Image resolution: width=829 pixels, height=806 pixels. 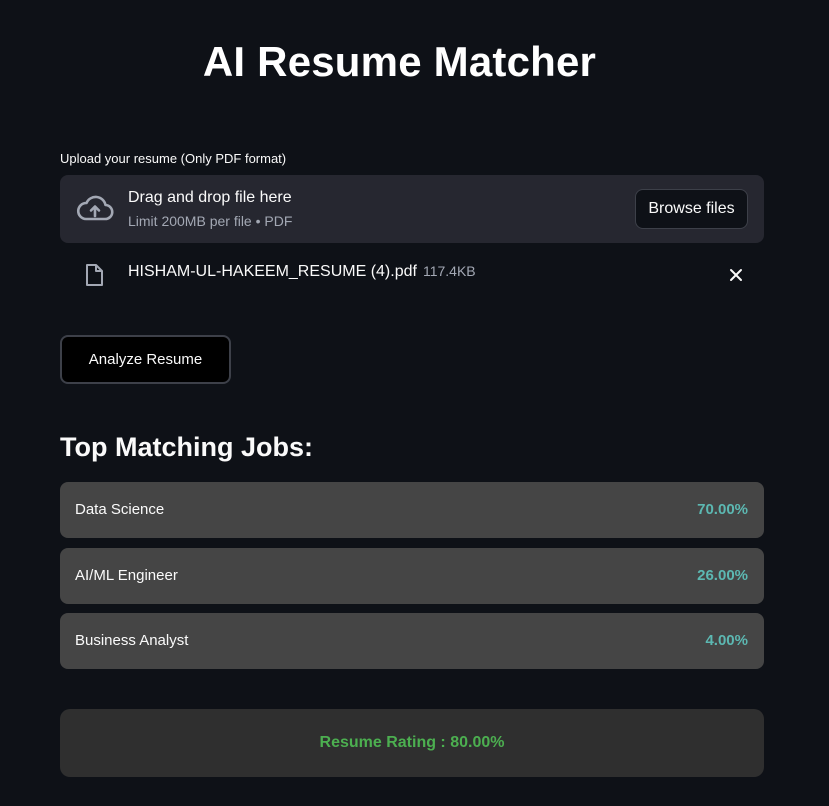 What do you see at coordinates (95, 209) in the screenshot?
I see `cloud-upload-icon` at bounding box center [95, 209].